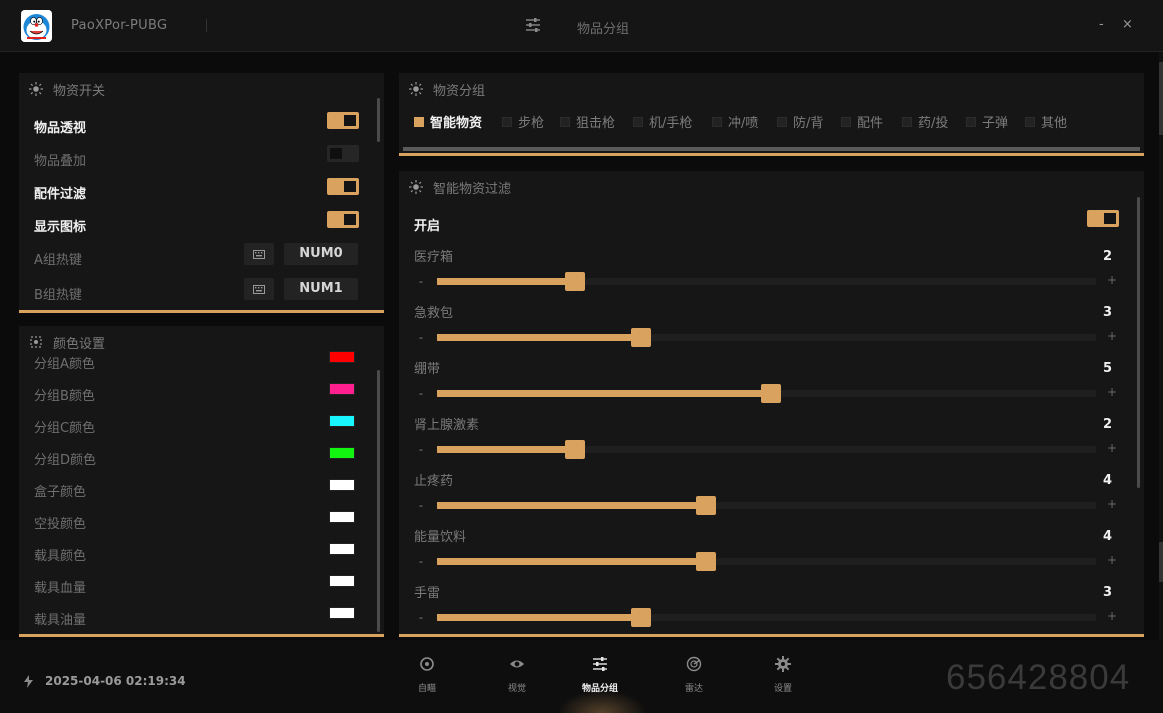  What do you see at coordinates (735, 121) in the screenshot?
I see `tab-smg-shotgun: 冲/喷` at bounding box center [735, 121].